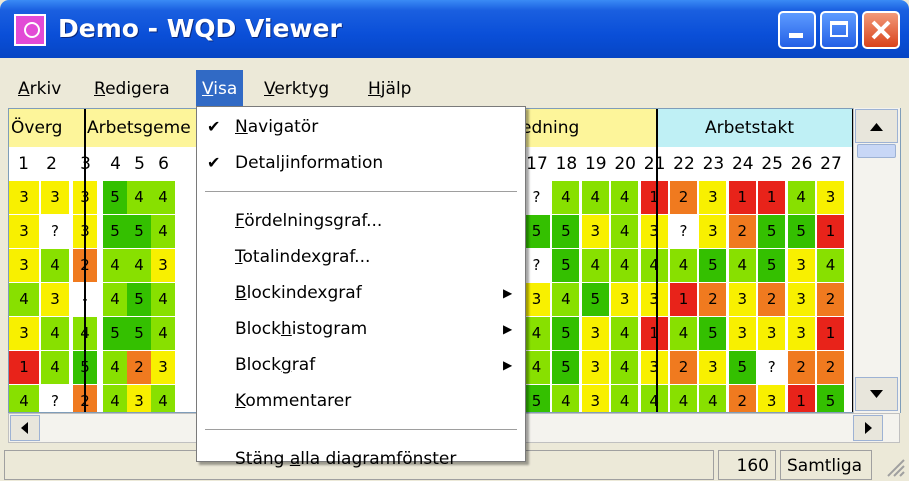 Image resolution: width=909 pixels, height=481 pixels. Describe the element at coordinates (47, 128) in the screenshot. I see `grid-group-header: Överg` at that location.